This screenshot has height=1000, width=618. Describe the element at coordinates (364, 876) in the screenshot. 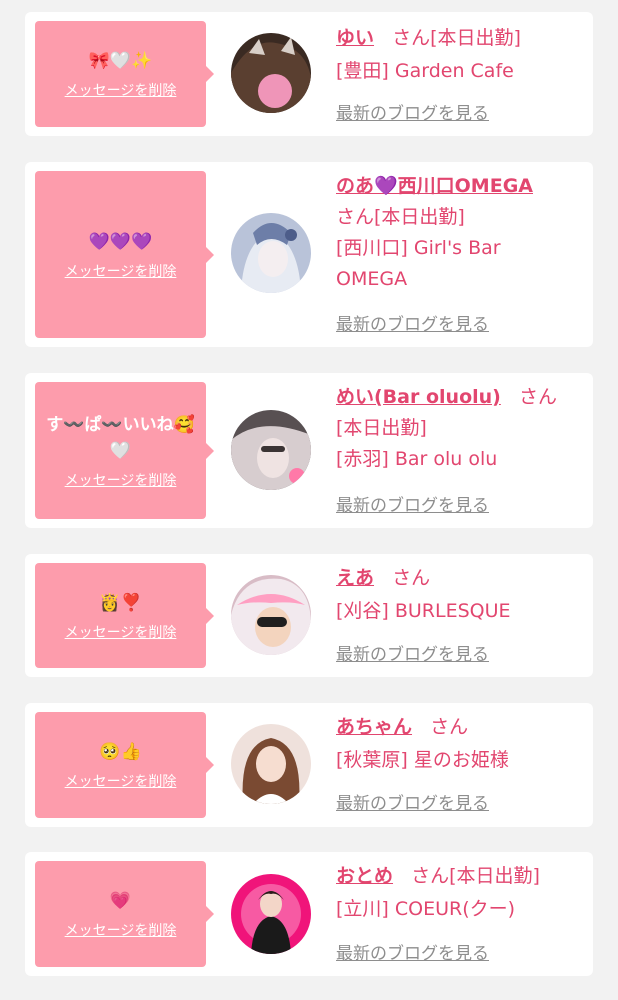

I see `name-link: おとめ` at that location.